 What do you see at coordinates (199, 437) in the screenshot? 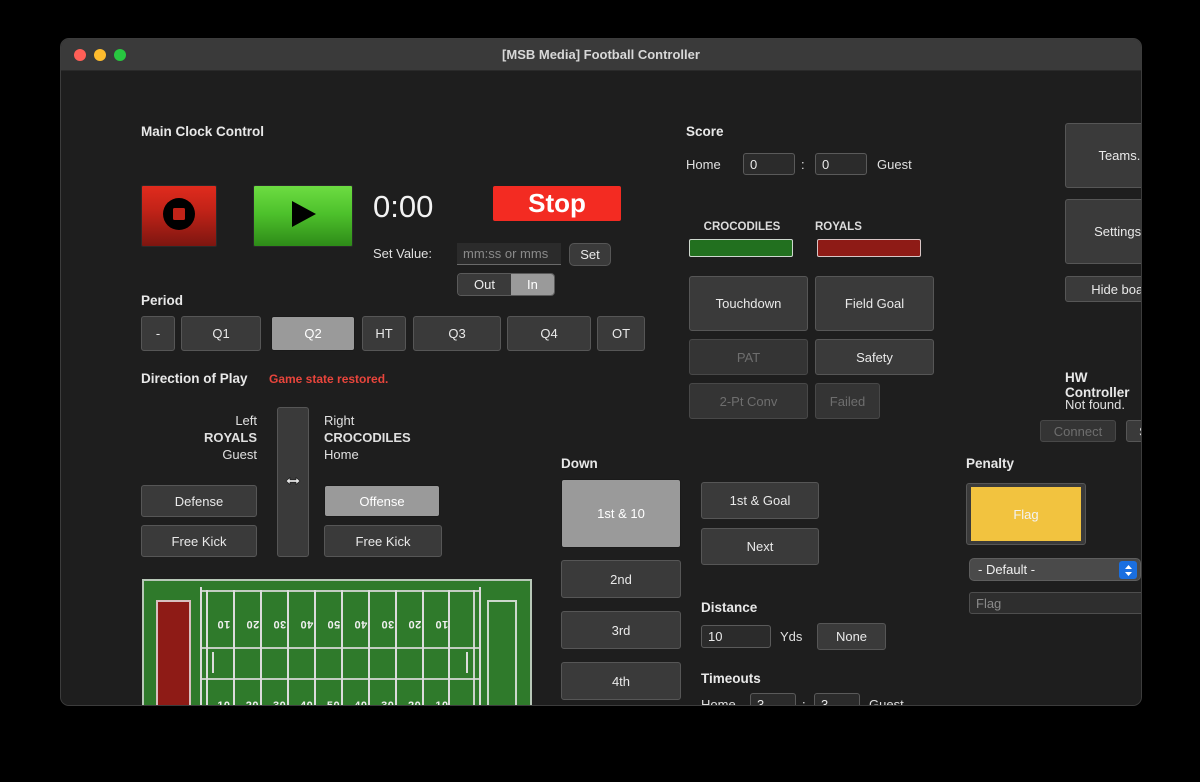
I see `left-team-info: Left ROYALS Guest` at bounding box center [199, 437].